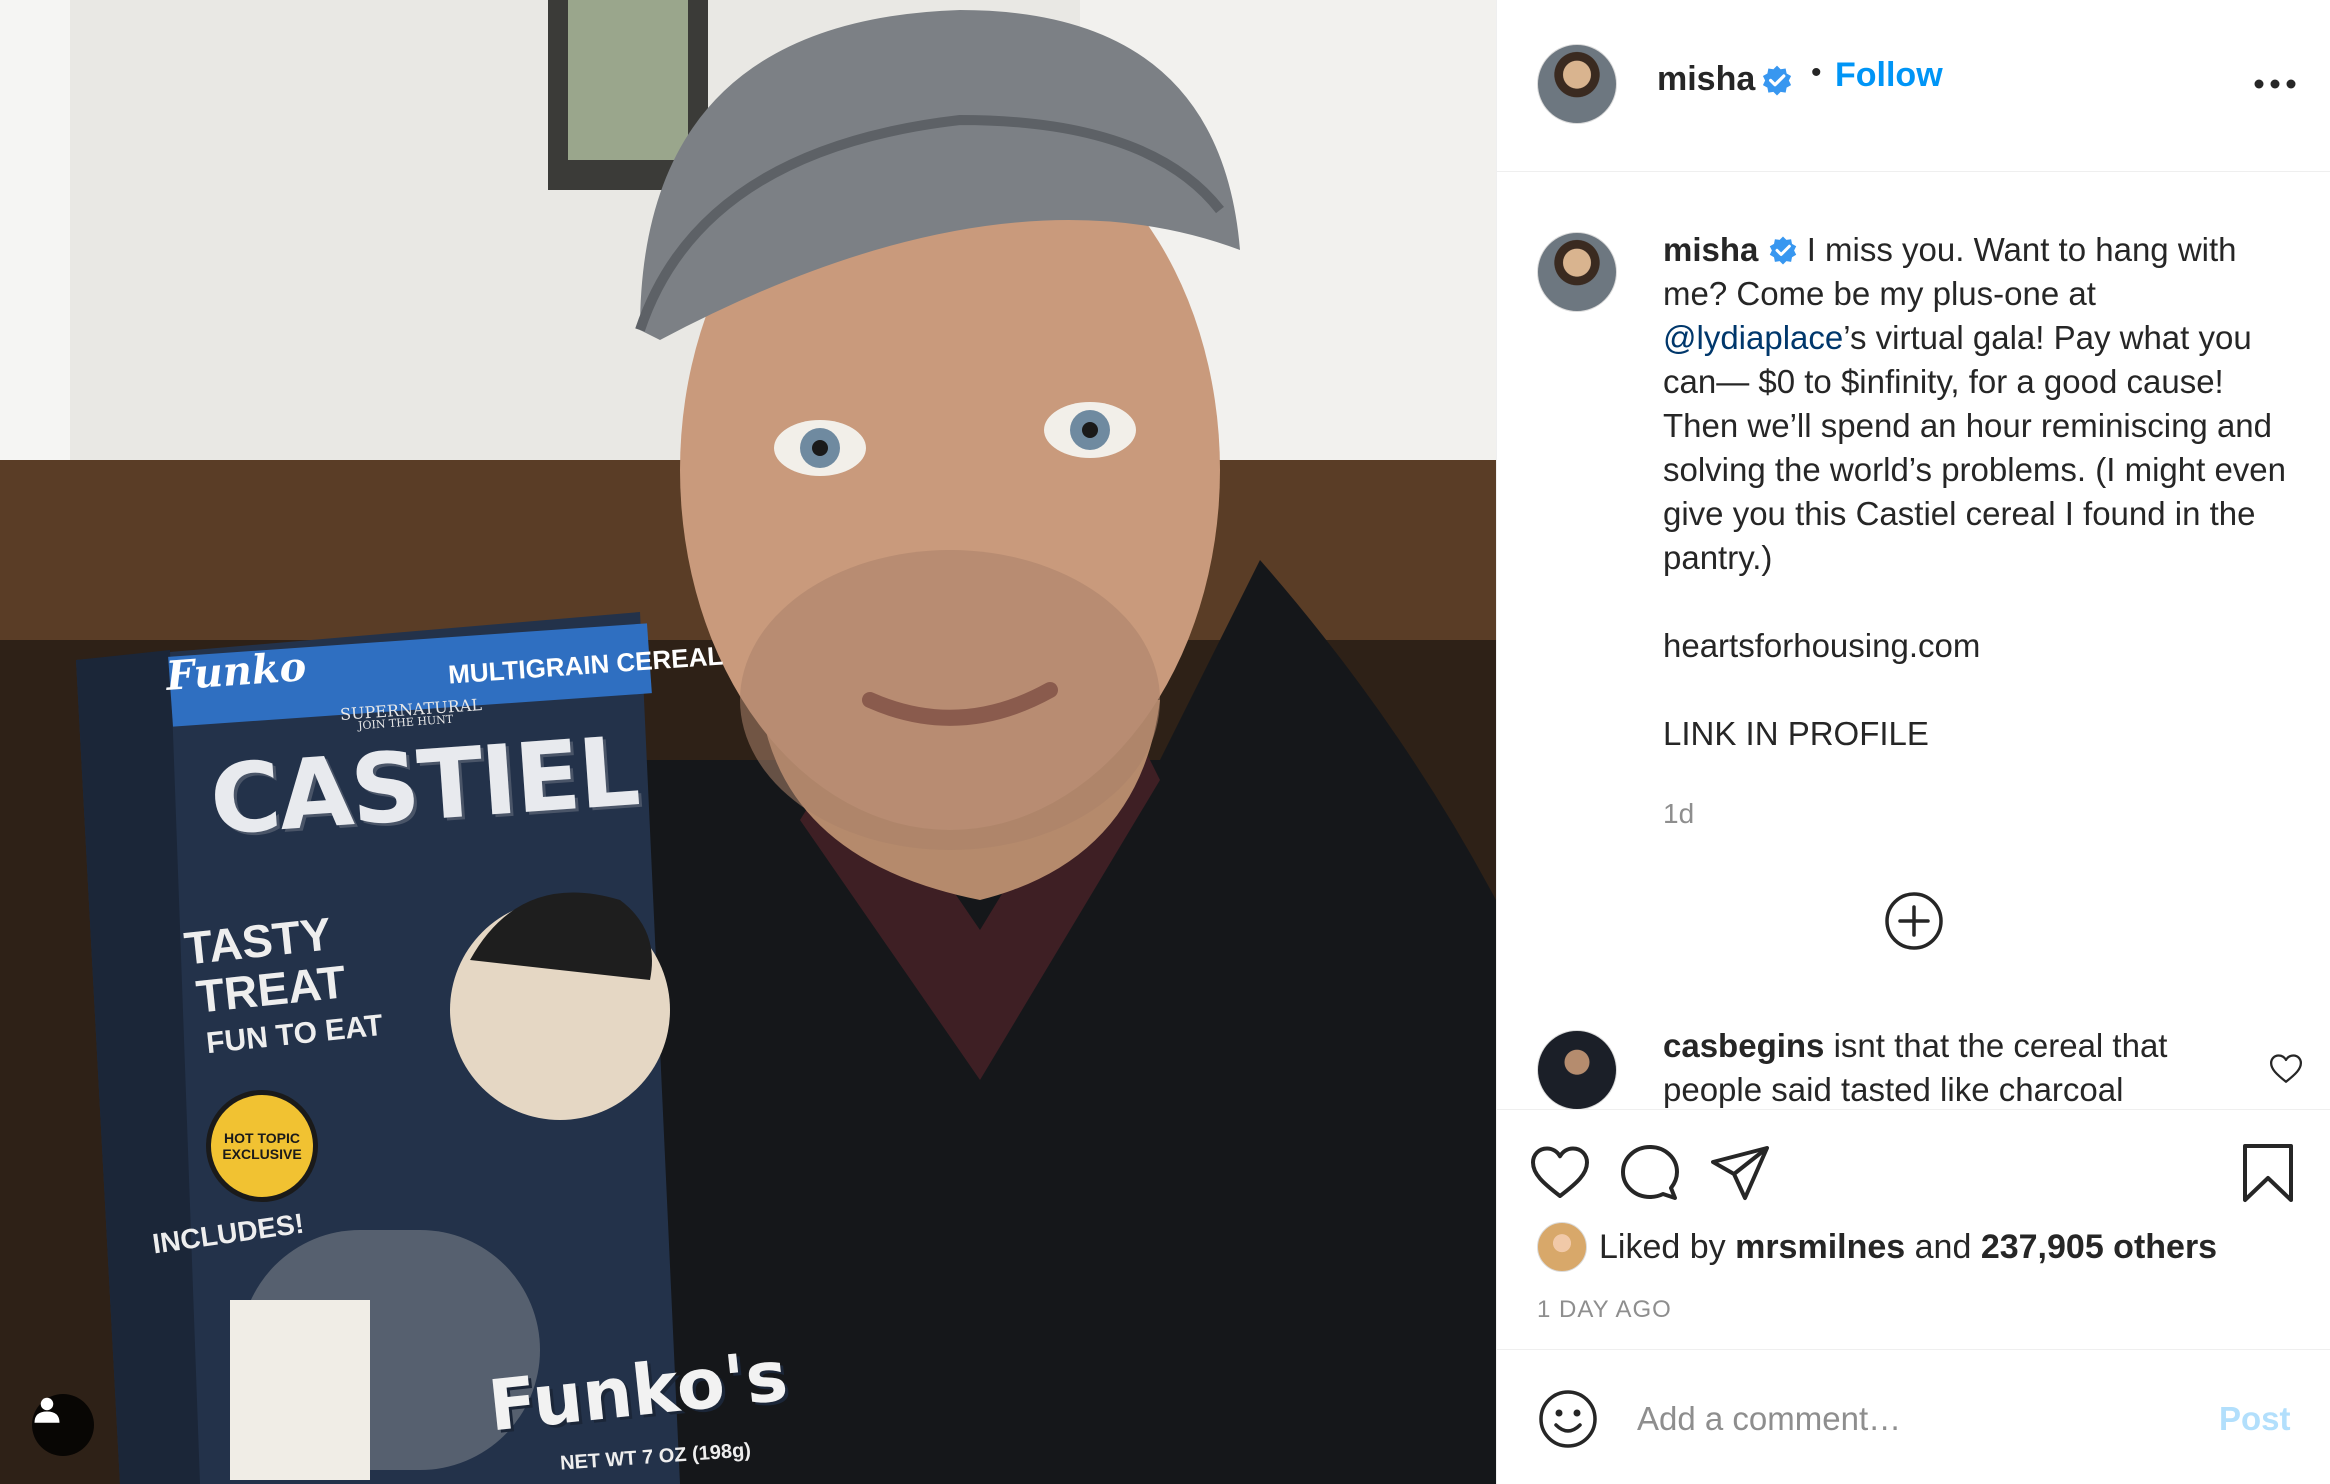 The image size is (2330, 1484). I want to click on caption-mention-link: @lydiaplace, so click(1753, 337).